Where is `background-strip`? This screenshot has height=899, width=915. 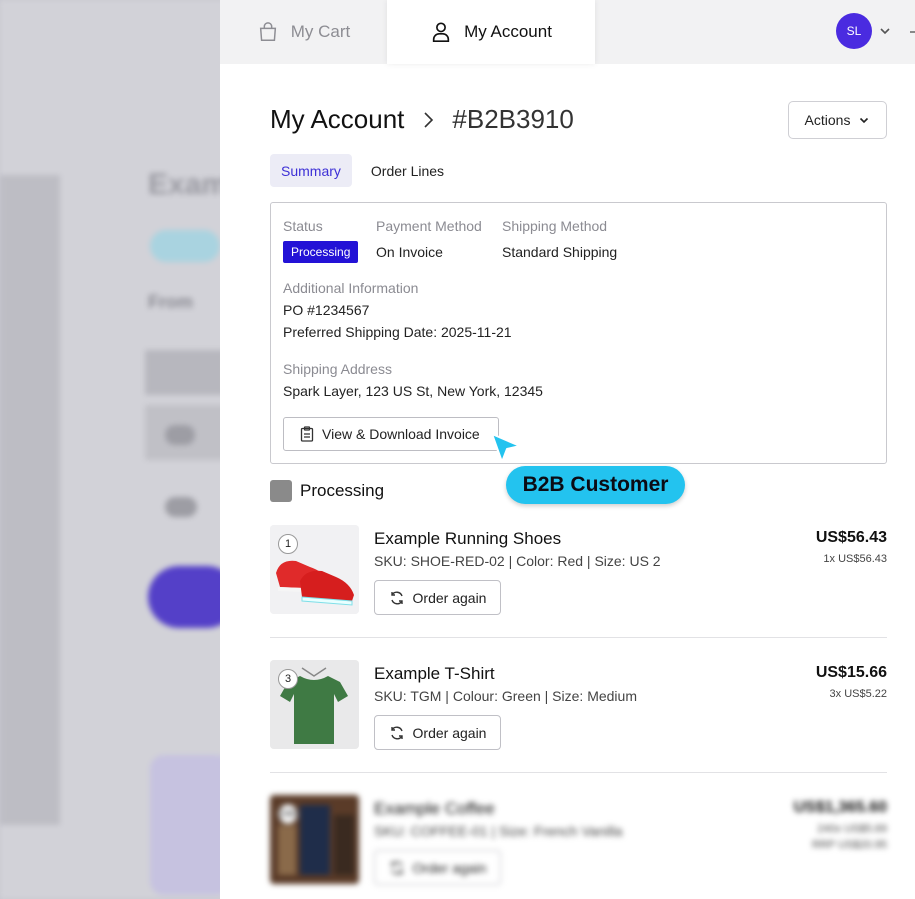 background-strip is located at coordinates (30, 500).